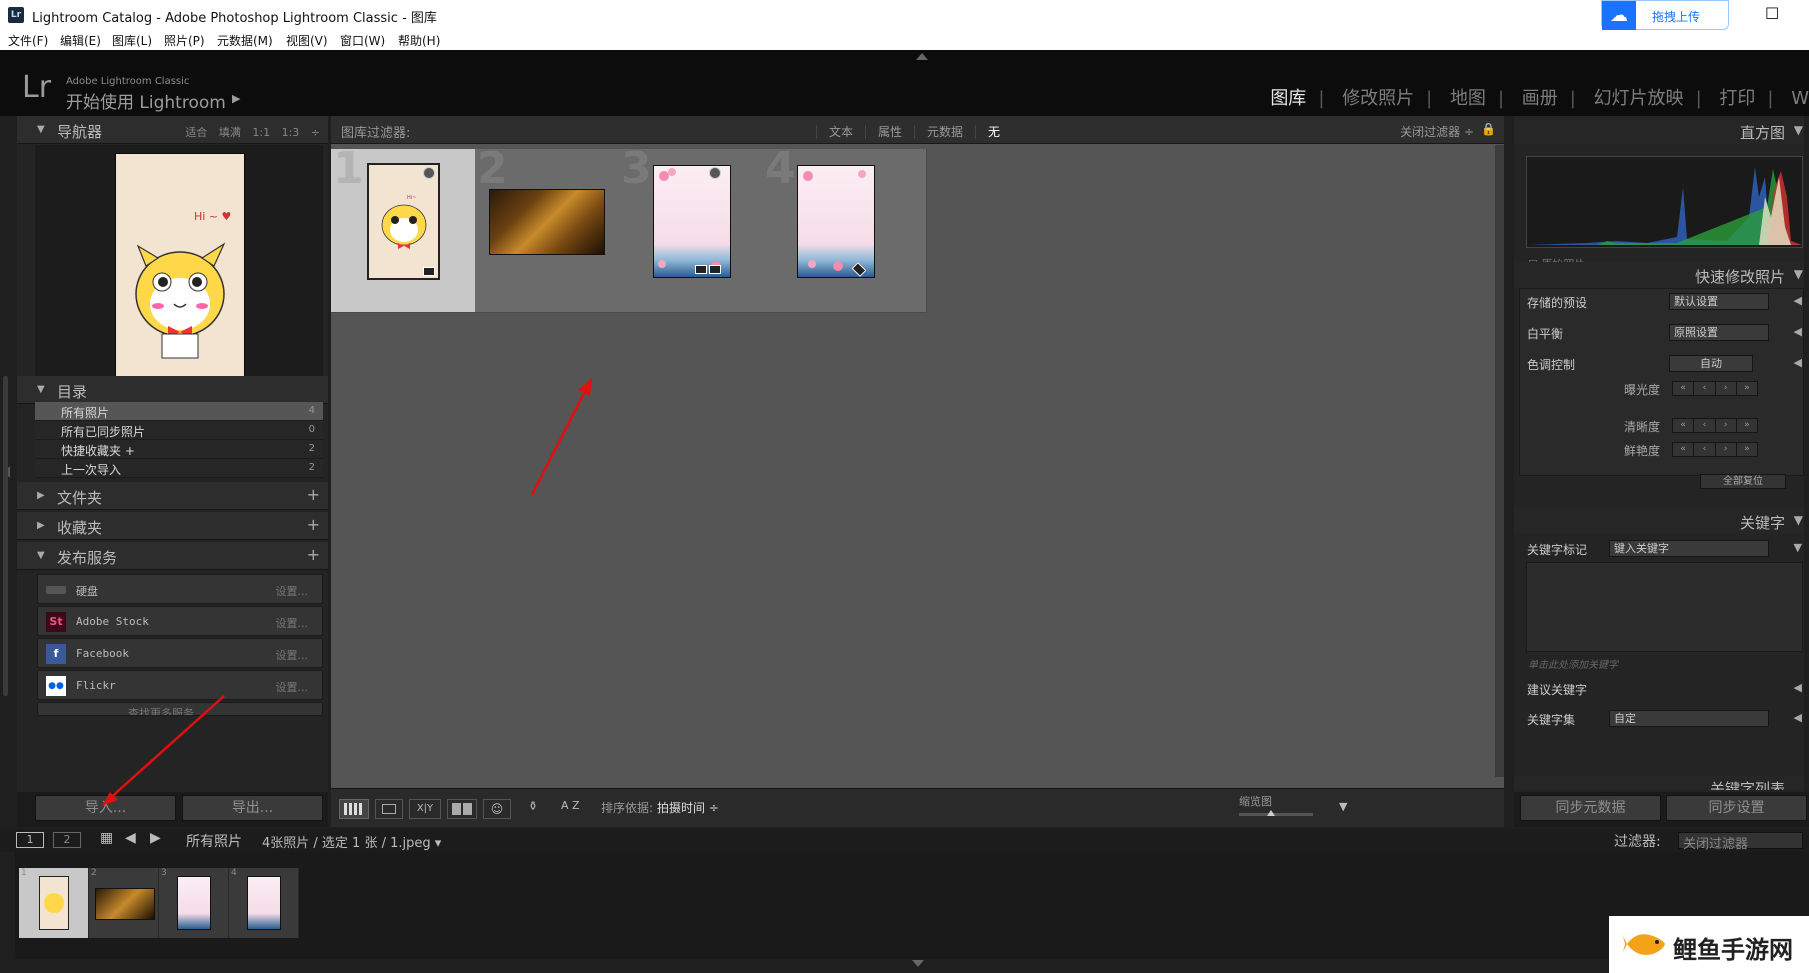 This screenshot has height=973, width=1809. Describe the element at coordinates (841, 132) in the screenshot. I see `filter-text: 文本` at that location.